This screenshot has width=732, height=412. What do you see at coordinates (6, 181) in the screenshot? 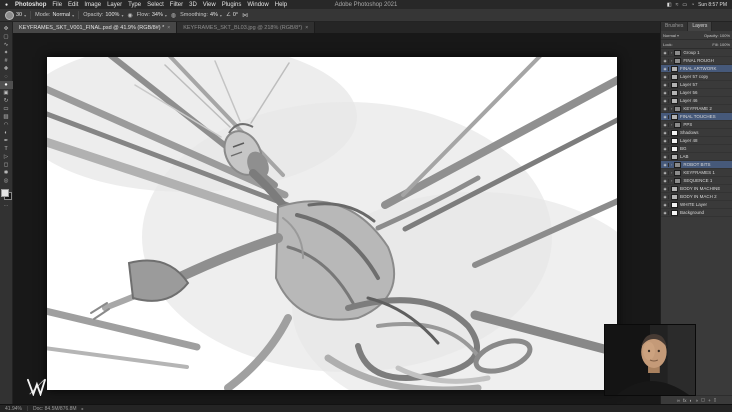
I see `zoom-tool: ◎` at bounding box center [6, 181].